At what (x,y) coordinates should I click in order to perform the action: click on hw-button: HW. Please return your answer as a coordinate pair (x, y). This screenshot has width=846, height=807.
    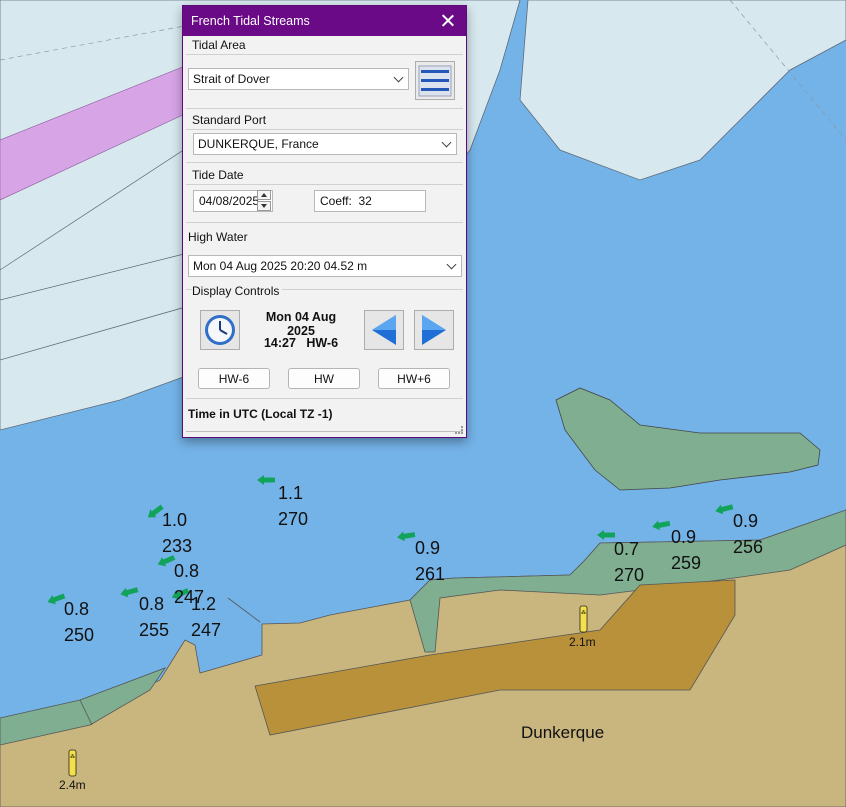
    Looking at the image, I should click on (324, 378).